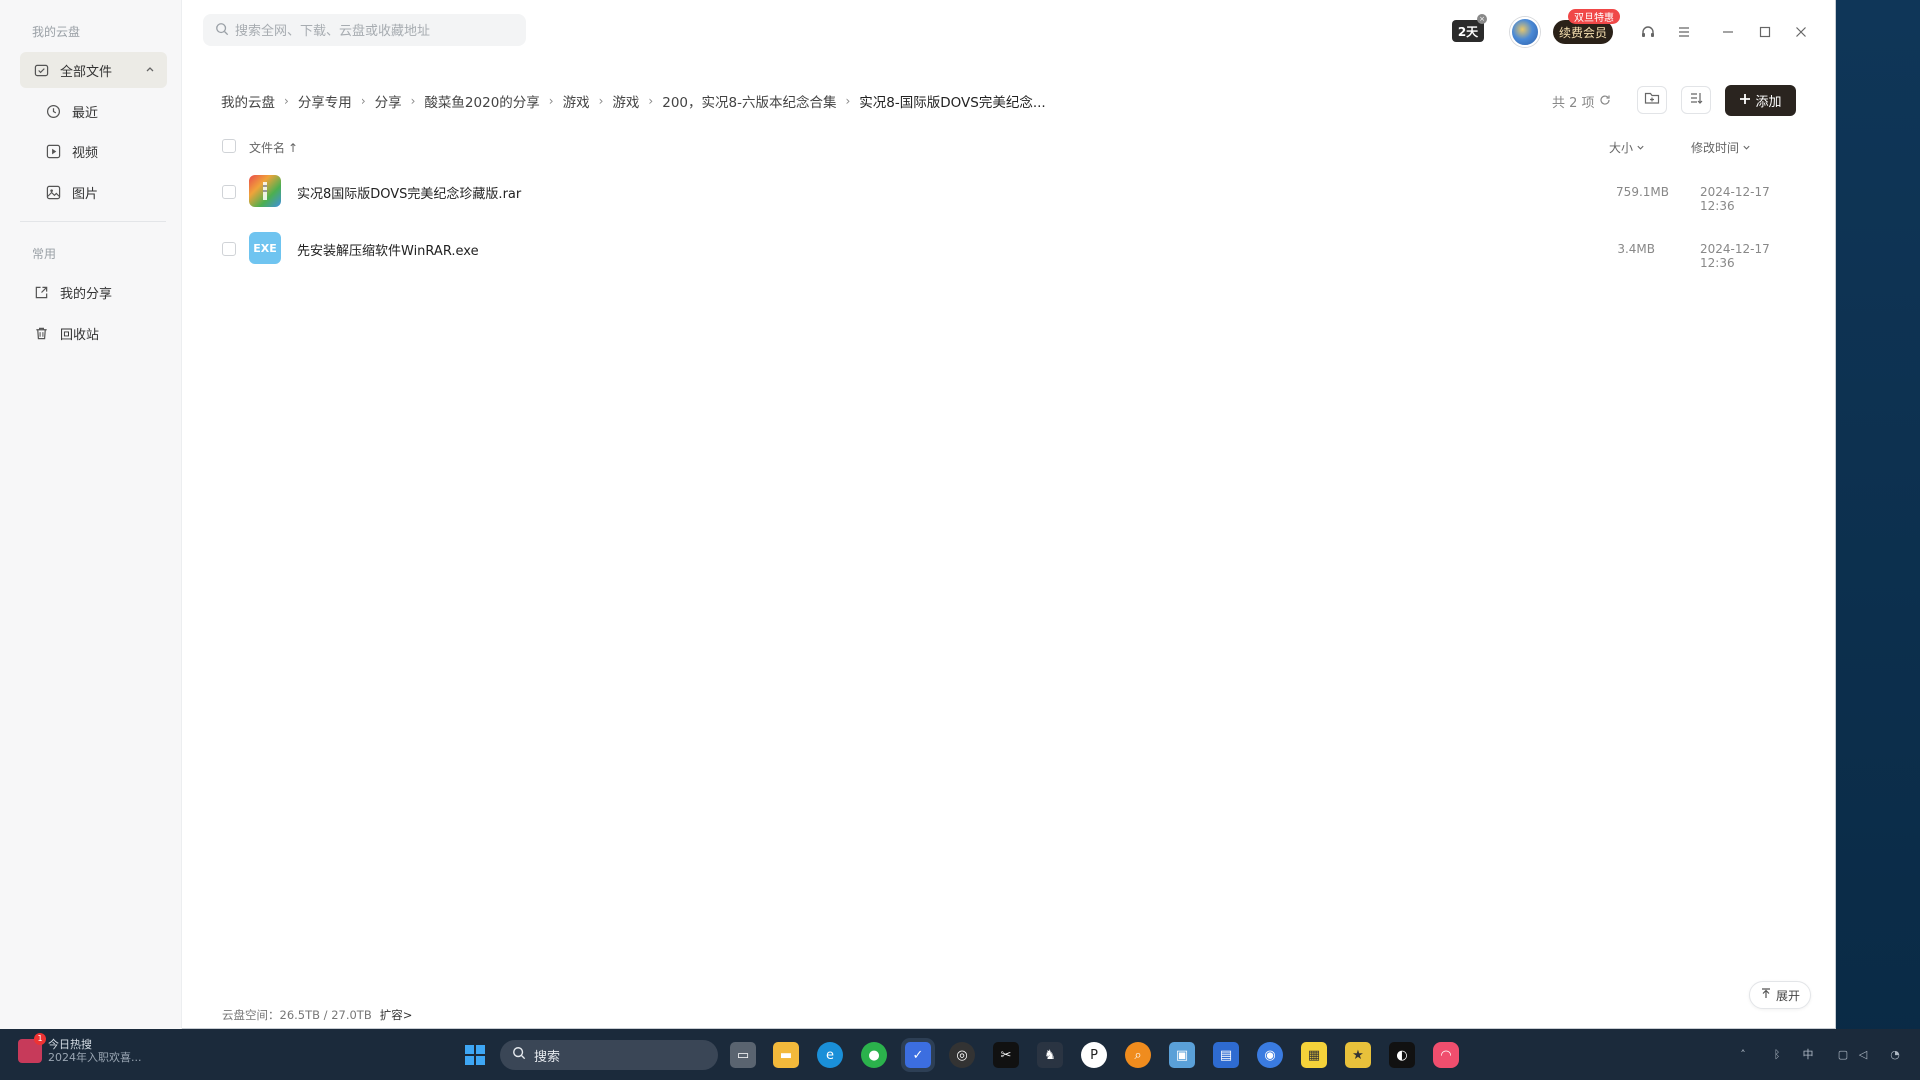 This screenshot has height=1080, width=1920. I want to click on avatar, so click(1525, 32).